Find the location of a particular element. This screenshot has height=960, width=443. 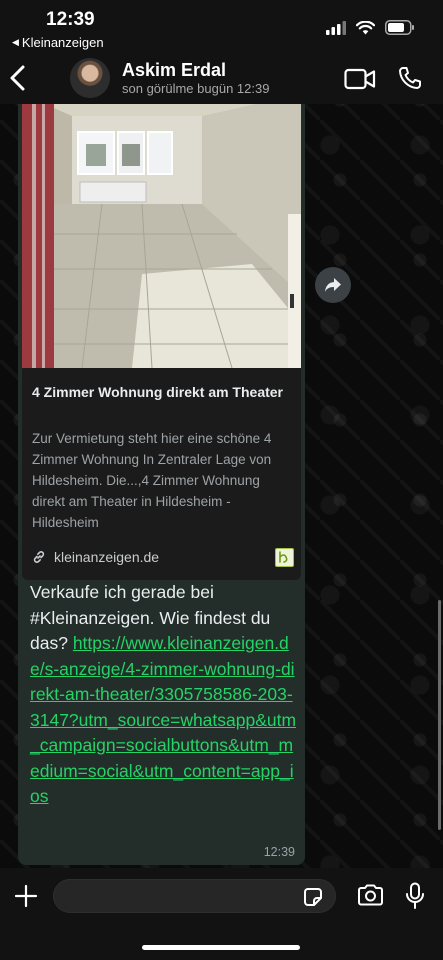

preview-domain: kleinanzeigen.de is located at coordinates (95, 557).